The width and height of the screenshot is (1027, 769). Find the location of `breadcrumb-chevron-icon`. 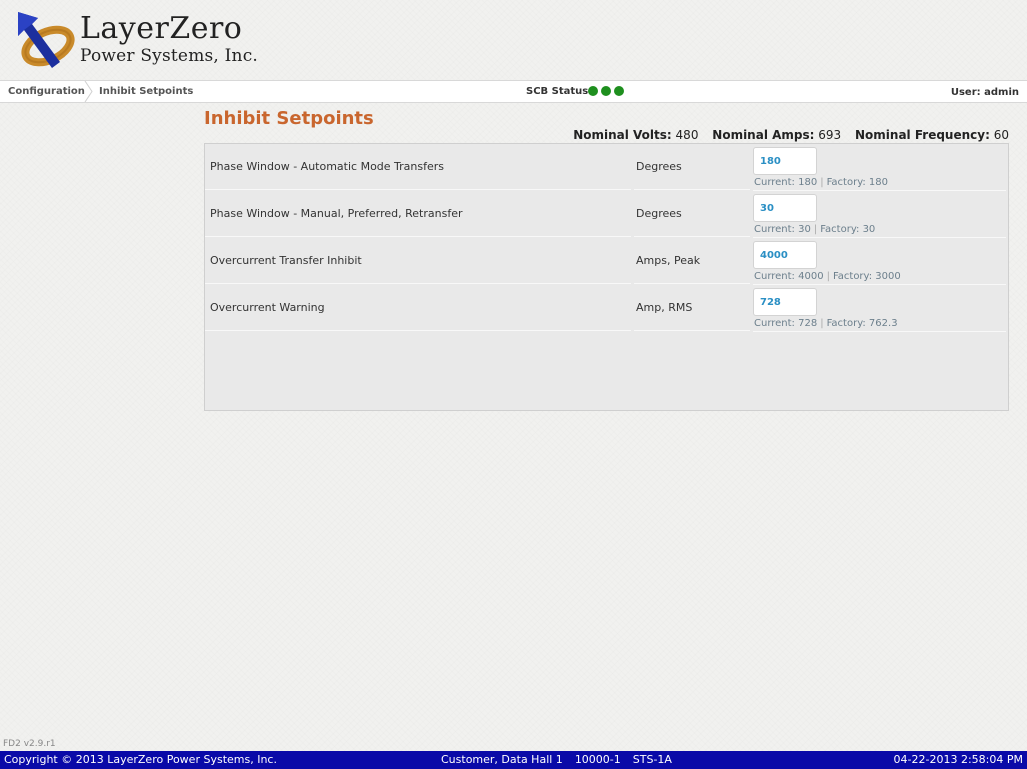

breadcrumb-chevron-icon is located at coordinates (88, 91).